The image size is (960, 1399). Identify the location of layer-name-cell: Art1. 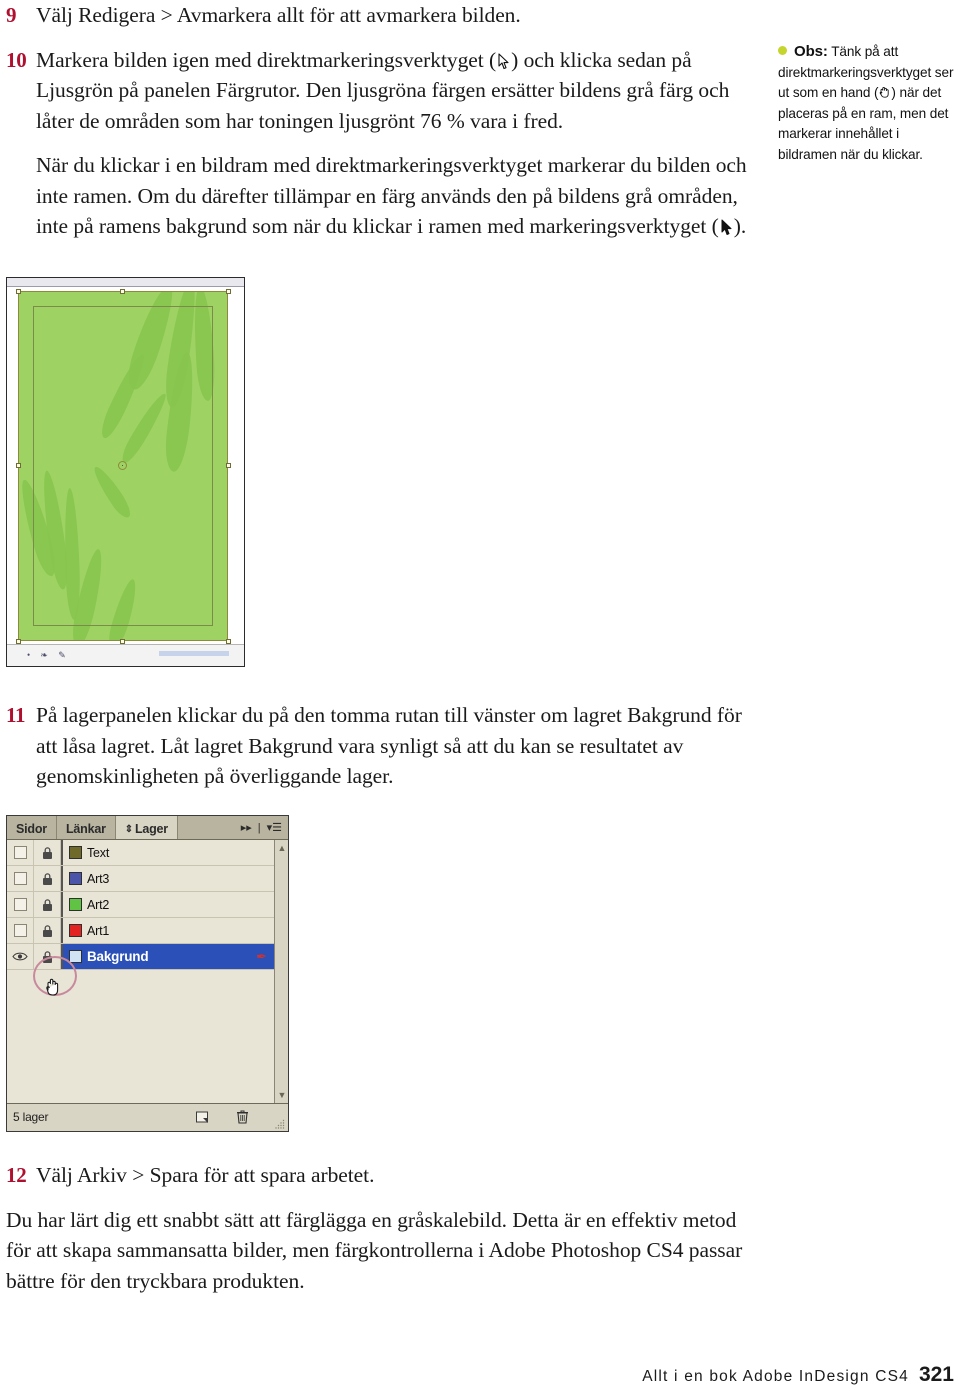
(167, 930).